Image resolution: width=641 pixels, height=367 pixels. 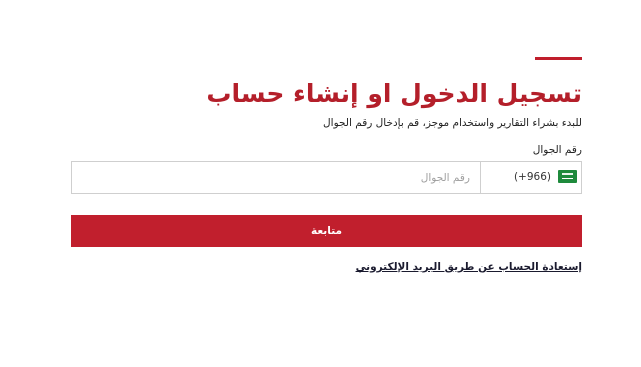 I want to click on title-accent-bar, so click(x=558, y=58).